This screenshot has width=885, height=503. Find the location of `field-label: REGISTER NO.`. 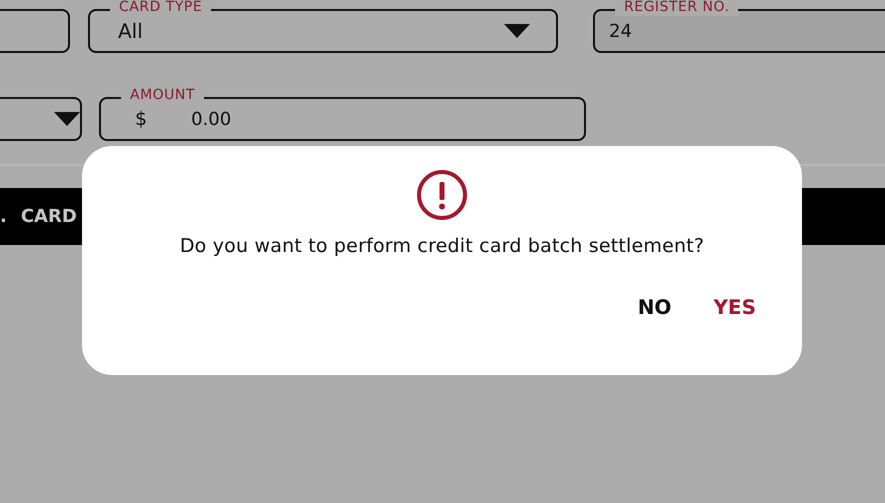

field-label: REGISTER NO. is located at coordinates (676, 8).